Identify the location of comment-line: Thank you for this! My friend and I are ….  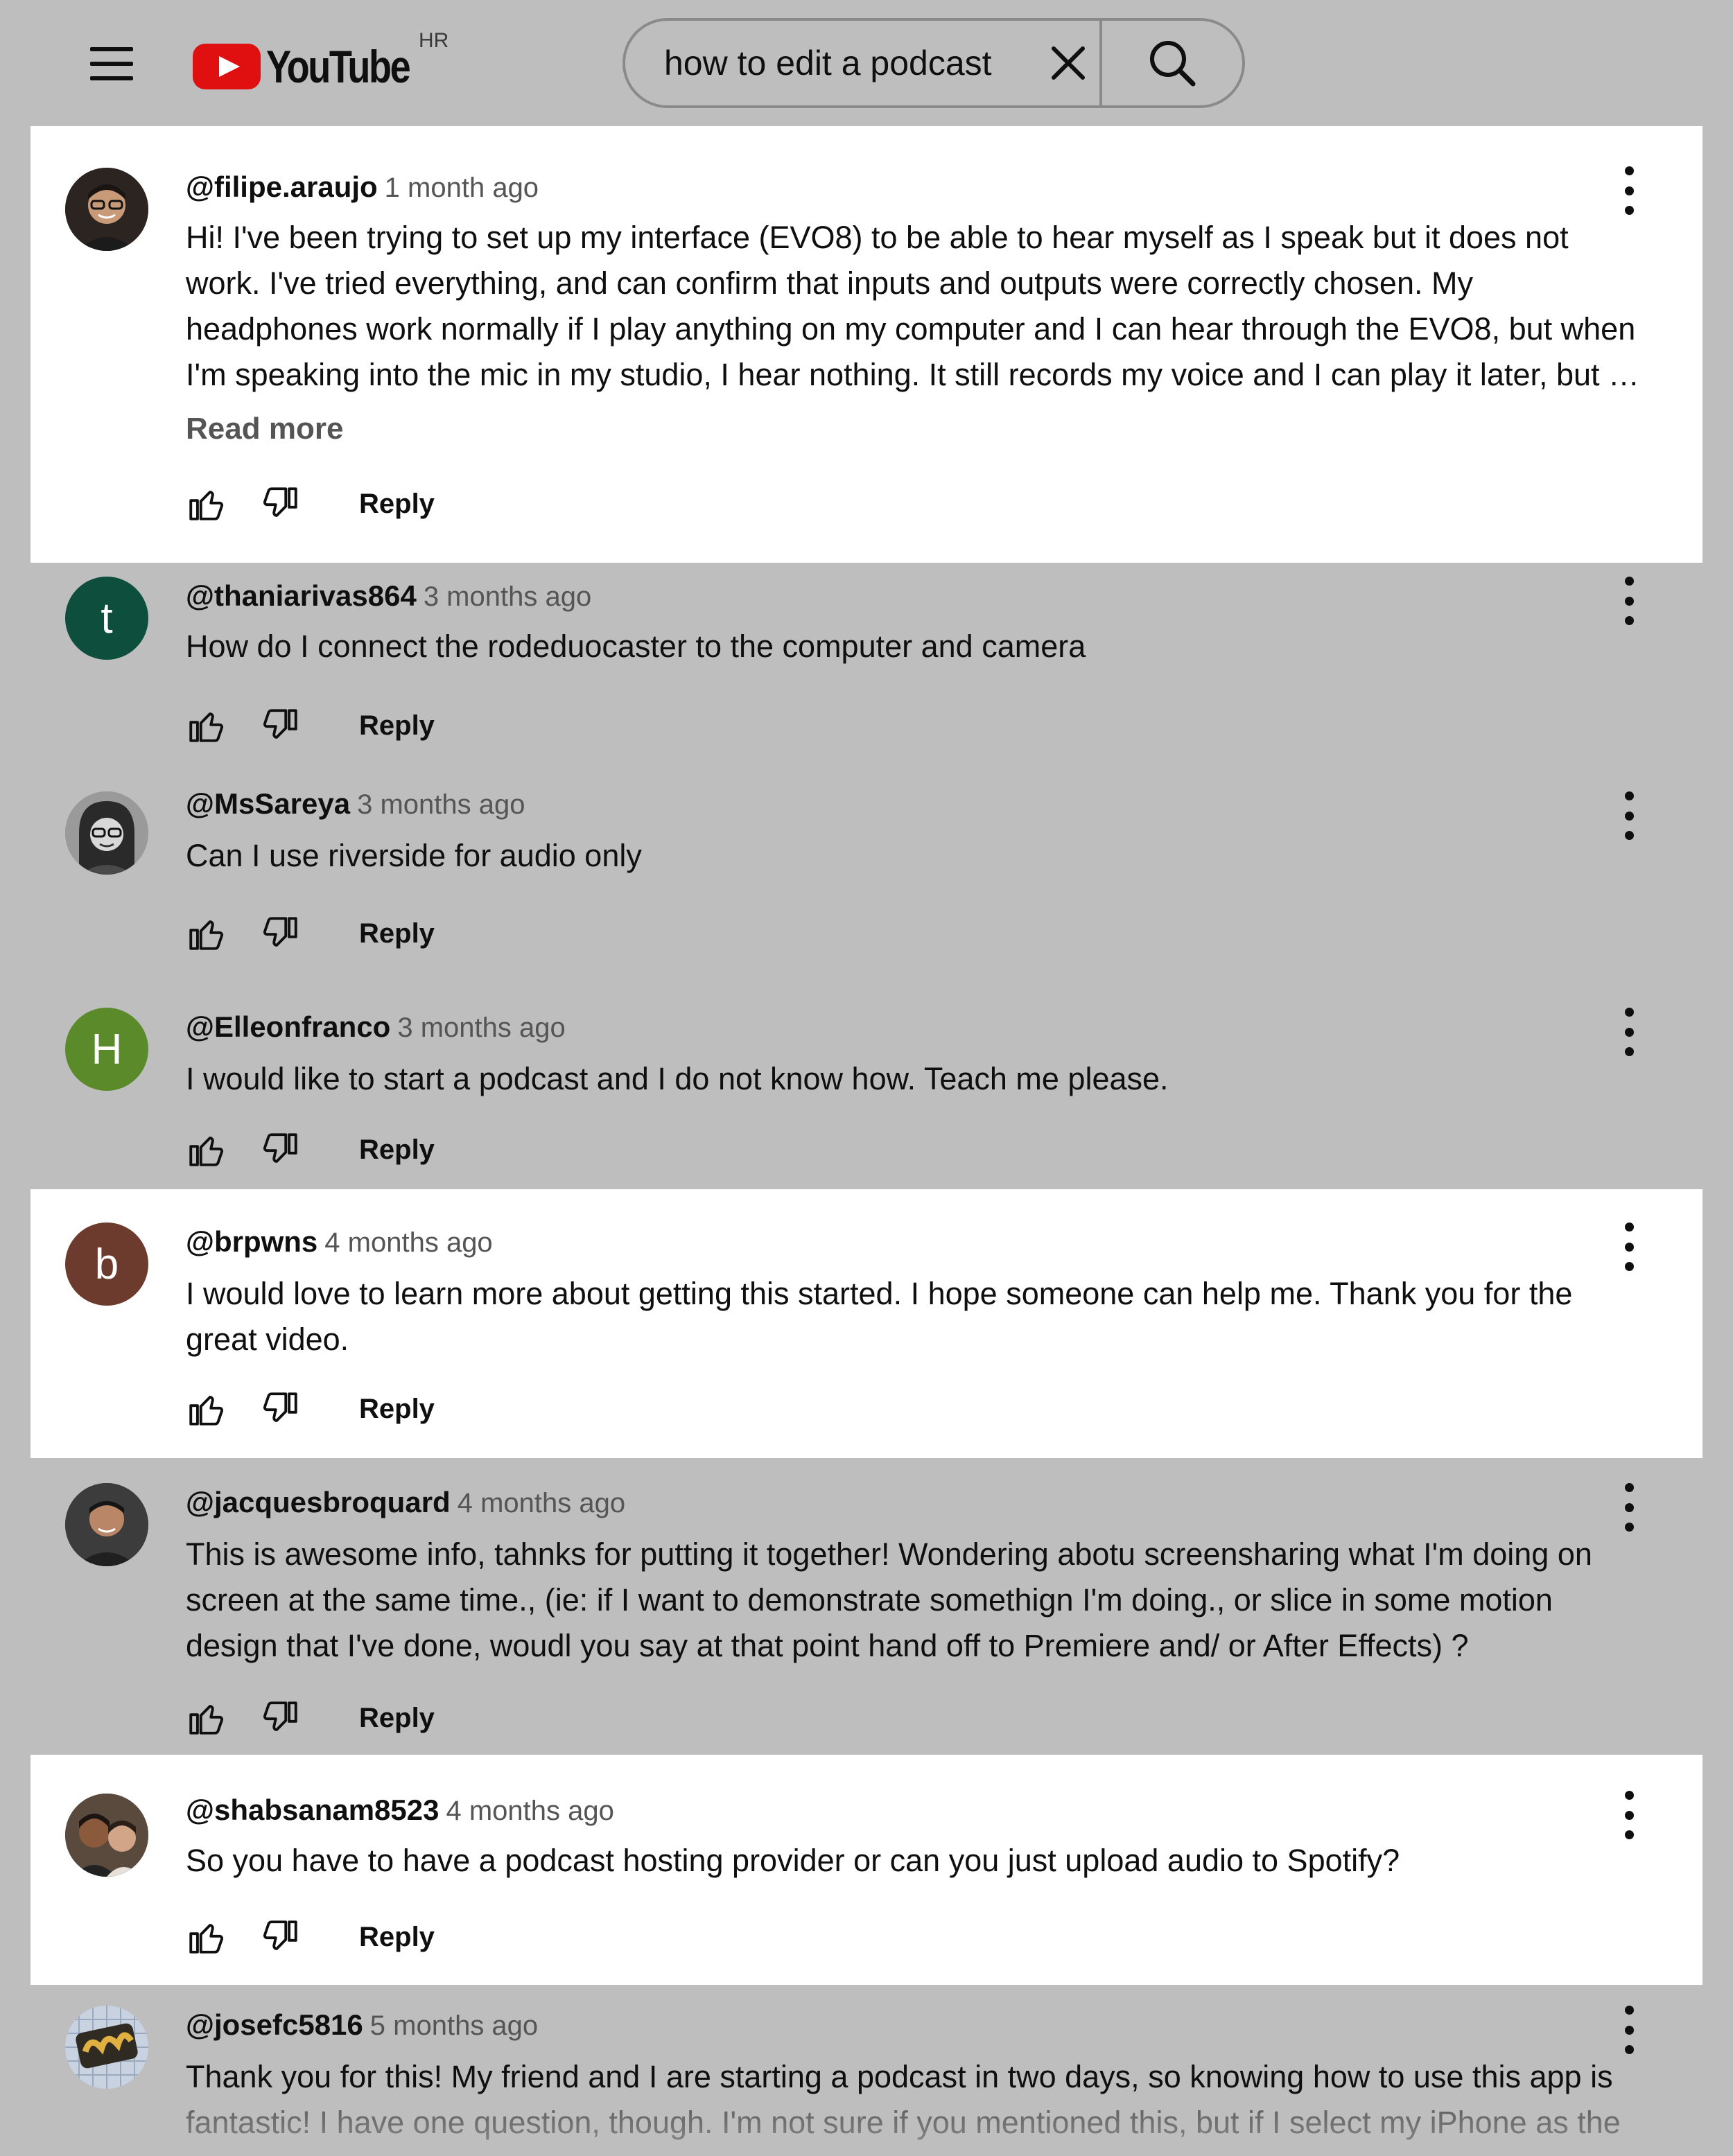
(899, 2076).